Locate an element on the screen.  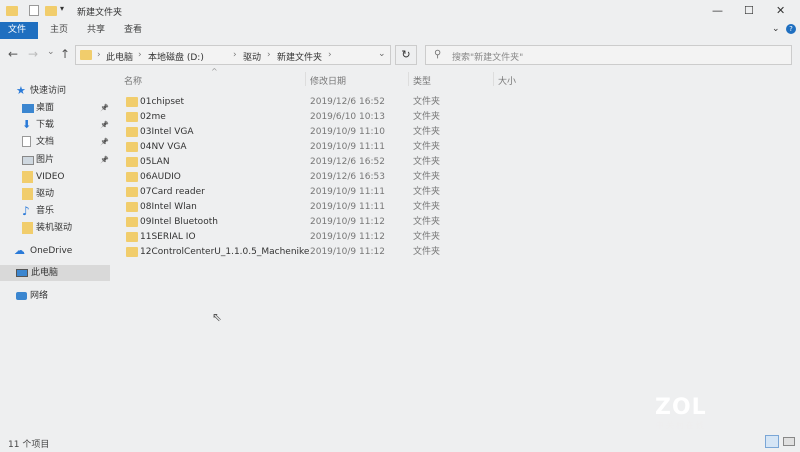
refresh-button: ↻ is located at coordinates (406, 55).